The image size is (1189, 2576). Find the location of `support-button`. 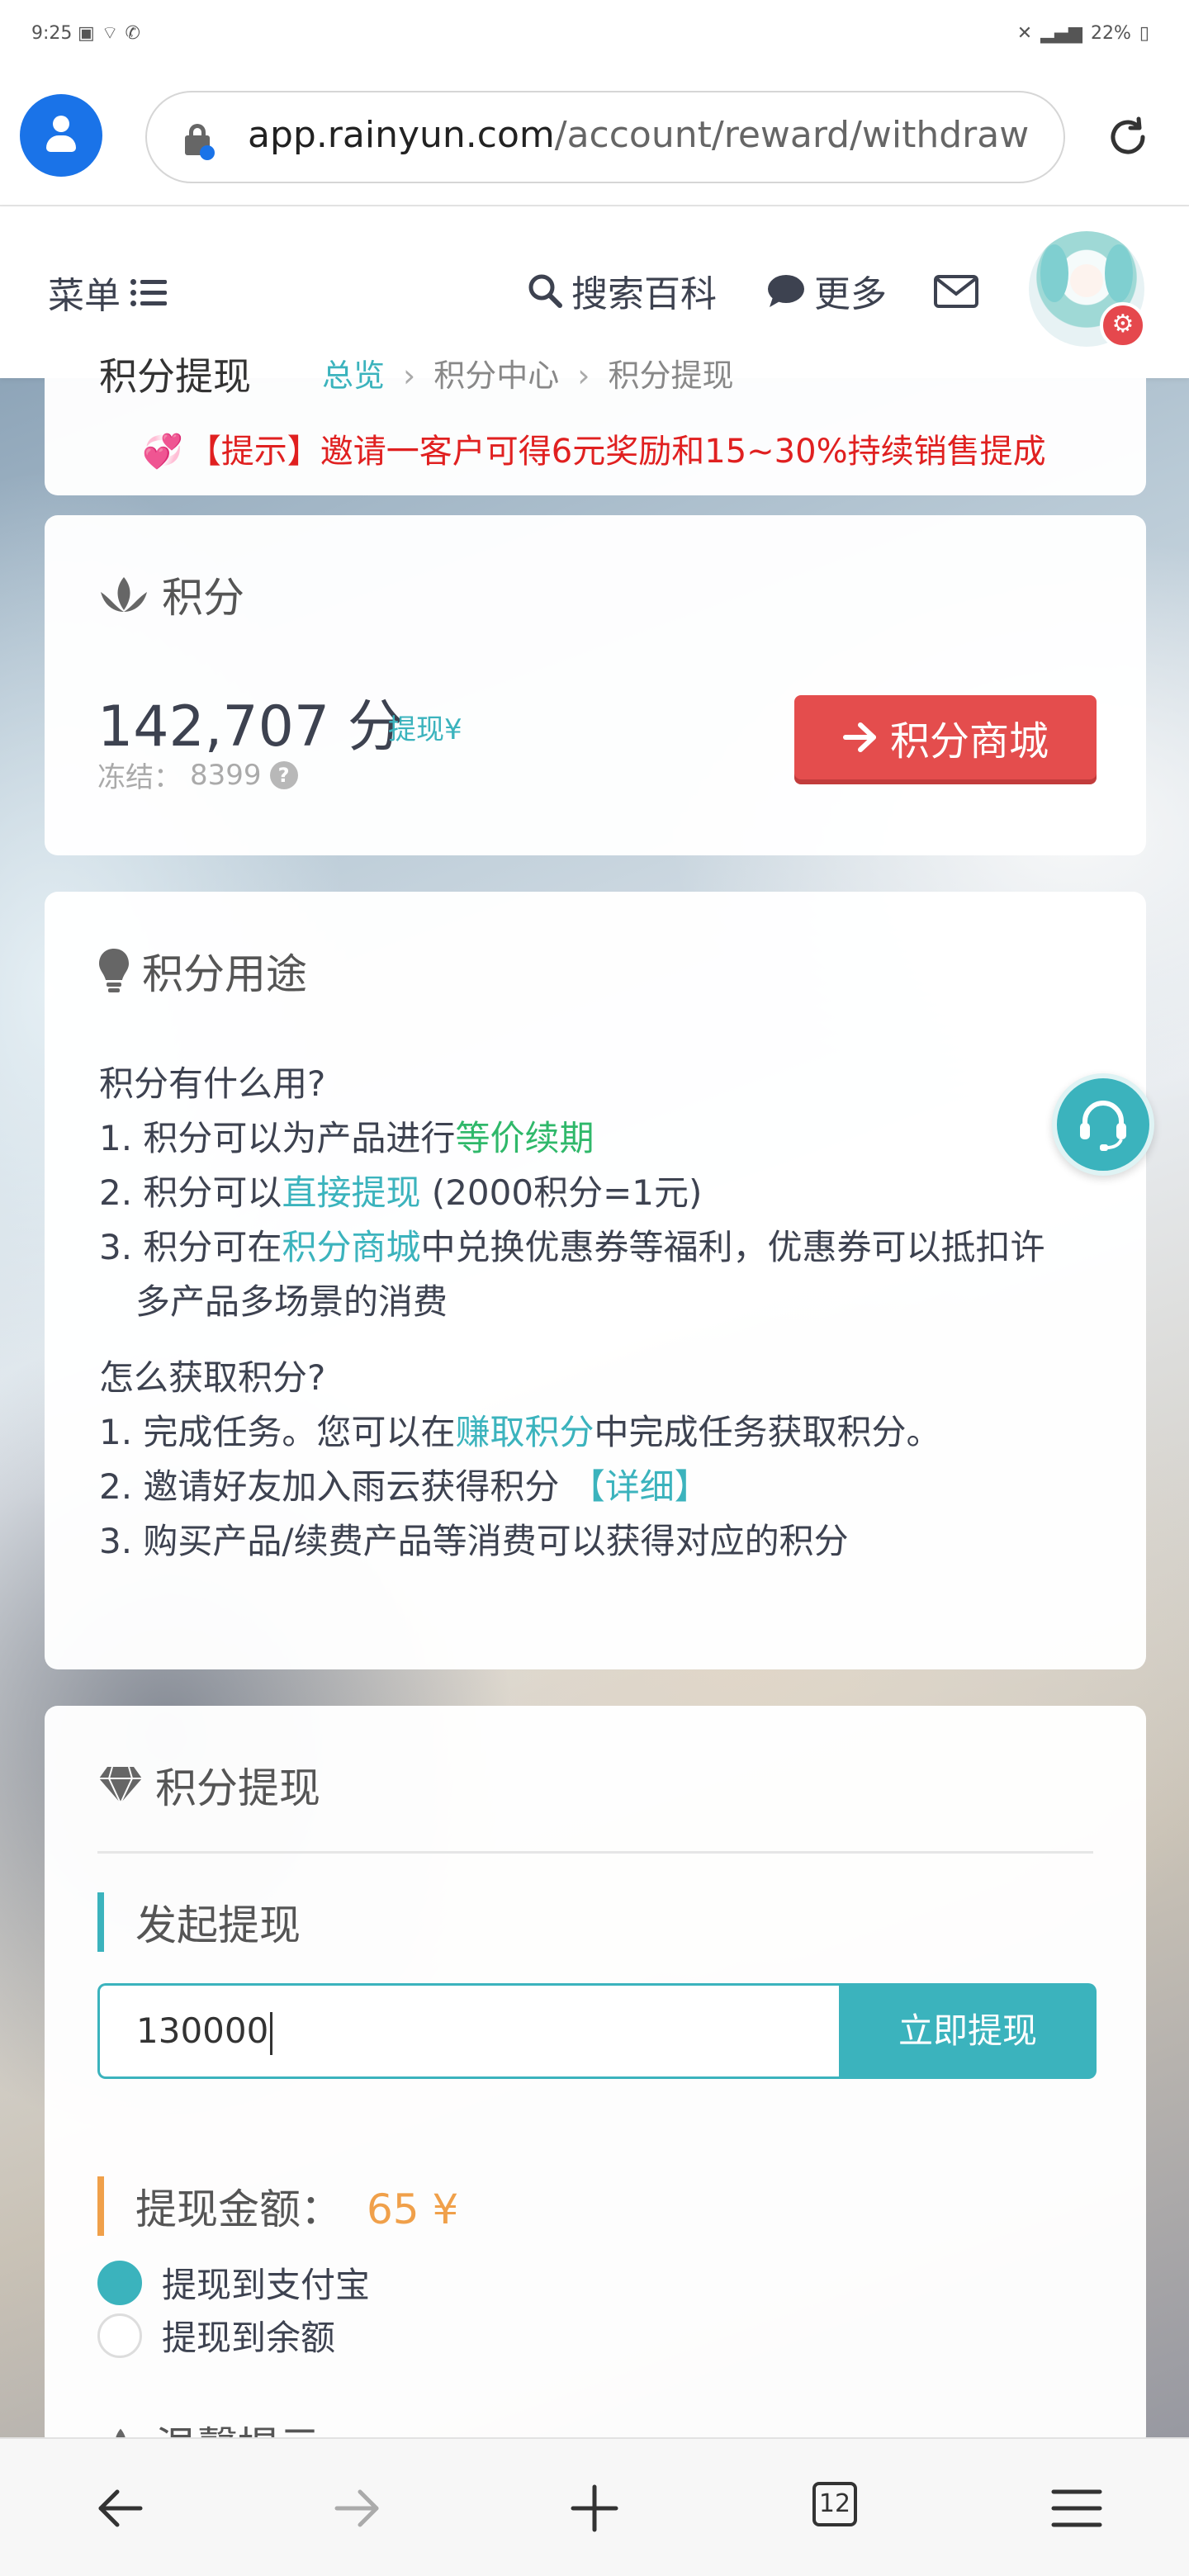

support-button is located at coordinates (1103, 1124).